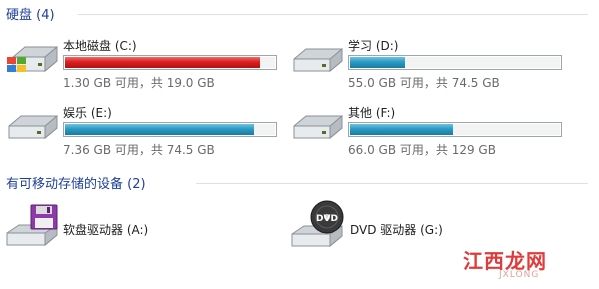 The width and height of the screenshot is (599, 289). I want to click on drive-f: 其他 (F:) 66.0 GB 可用，共 129 GB, so click(430, 130).